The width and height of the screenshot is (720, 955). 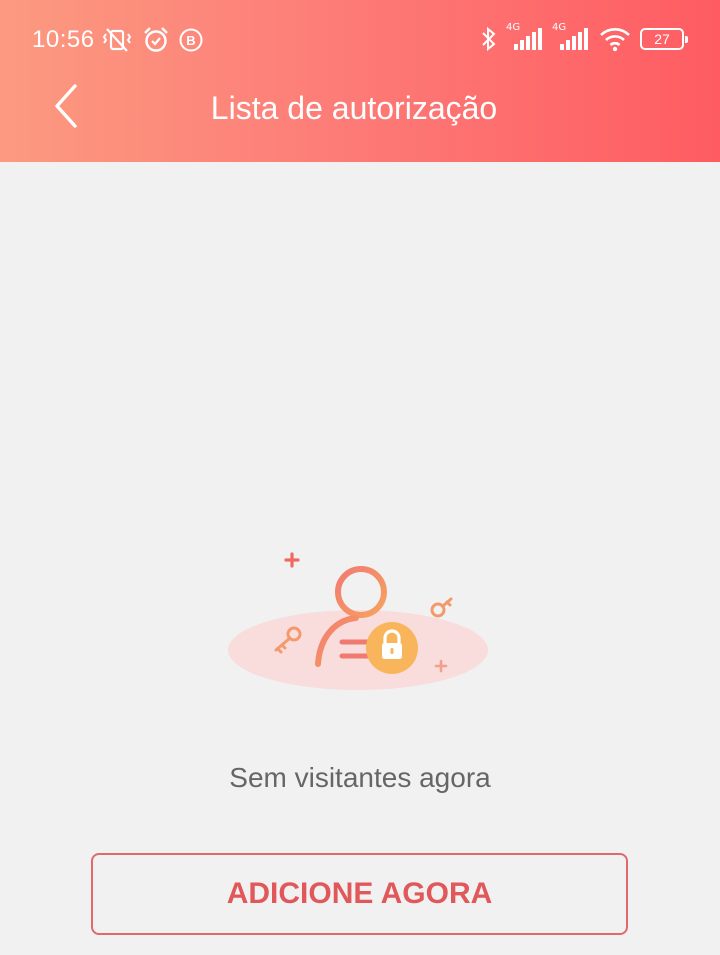 I want to click on bluetooth-icon, so click(x=489, y=39).